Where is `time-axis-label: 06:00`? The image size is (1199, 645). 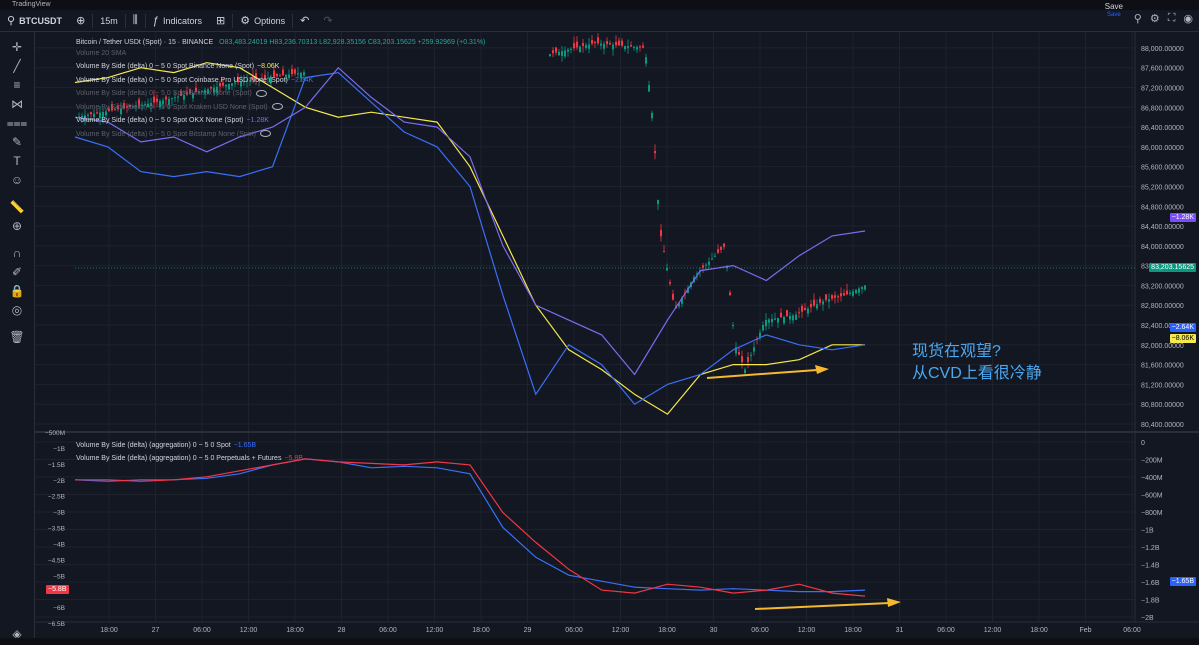 time-axis-label: 06:00 is located at coordinates (202, 630).